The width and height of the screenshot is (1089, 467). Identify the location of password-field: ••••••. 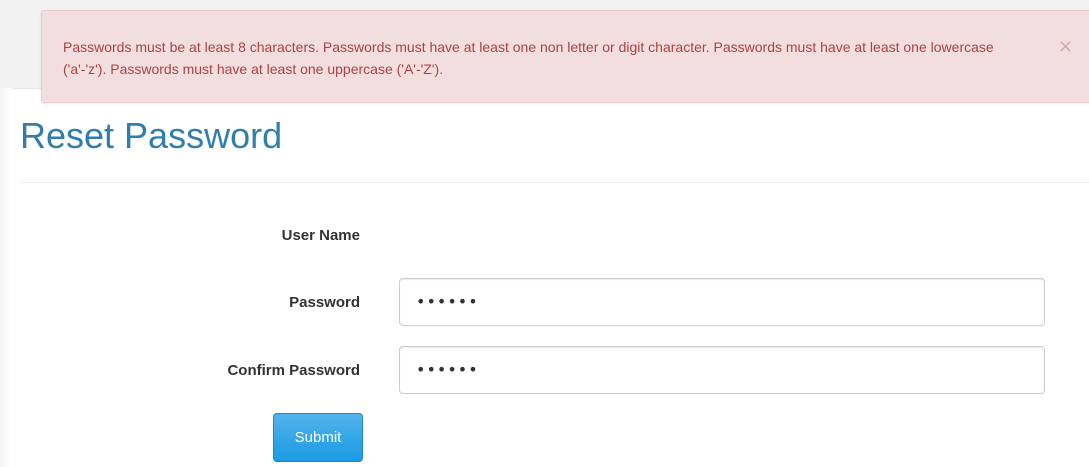
(722, 302).